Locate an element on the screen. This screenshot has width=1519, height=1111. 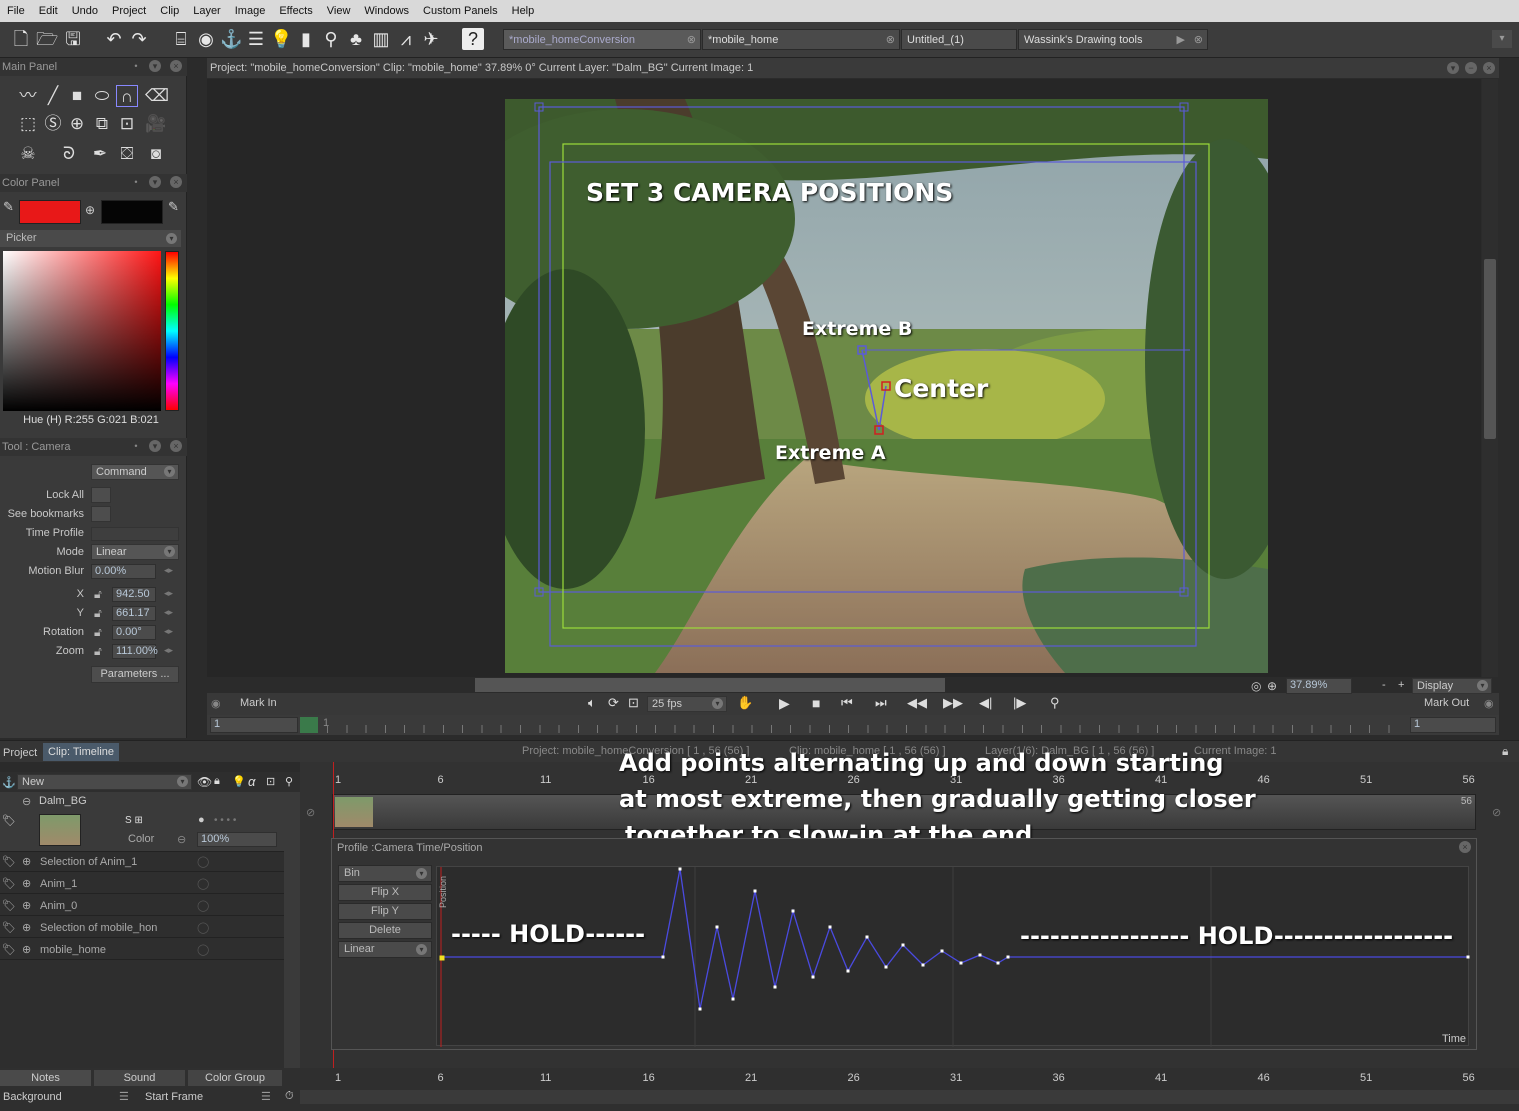
camera-icon: 🎥 is located at coordinates (156, 124).